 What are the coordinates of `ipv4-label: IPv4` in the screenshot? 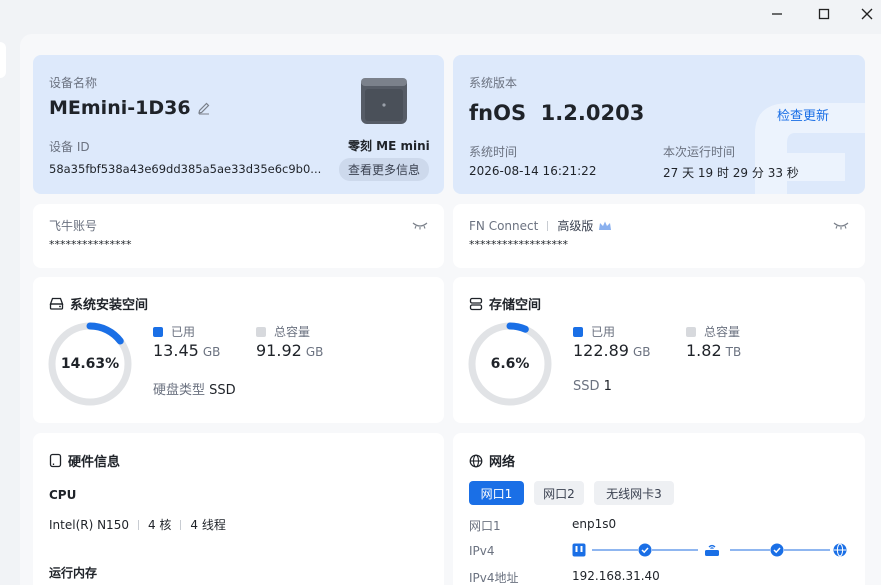 It's located at (482, 551).